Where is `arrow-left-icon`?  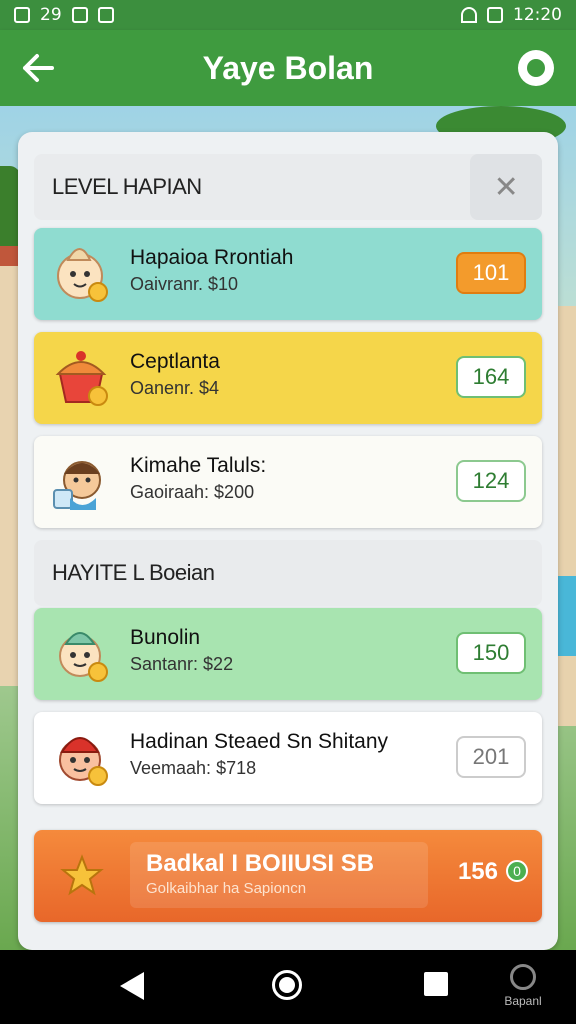 arrow-left-icon is located at coordinates (38, 68).